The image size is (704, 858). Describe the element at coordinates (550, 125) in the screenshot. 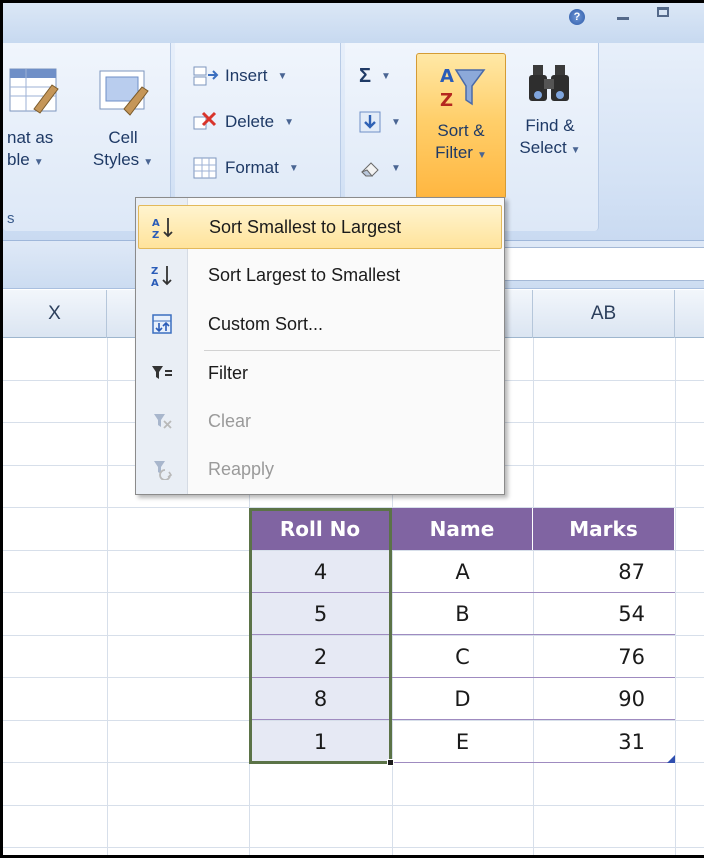

I see `find-select-label-line1: Find &` at that location.